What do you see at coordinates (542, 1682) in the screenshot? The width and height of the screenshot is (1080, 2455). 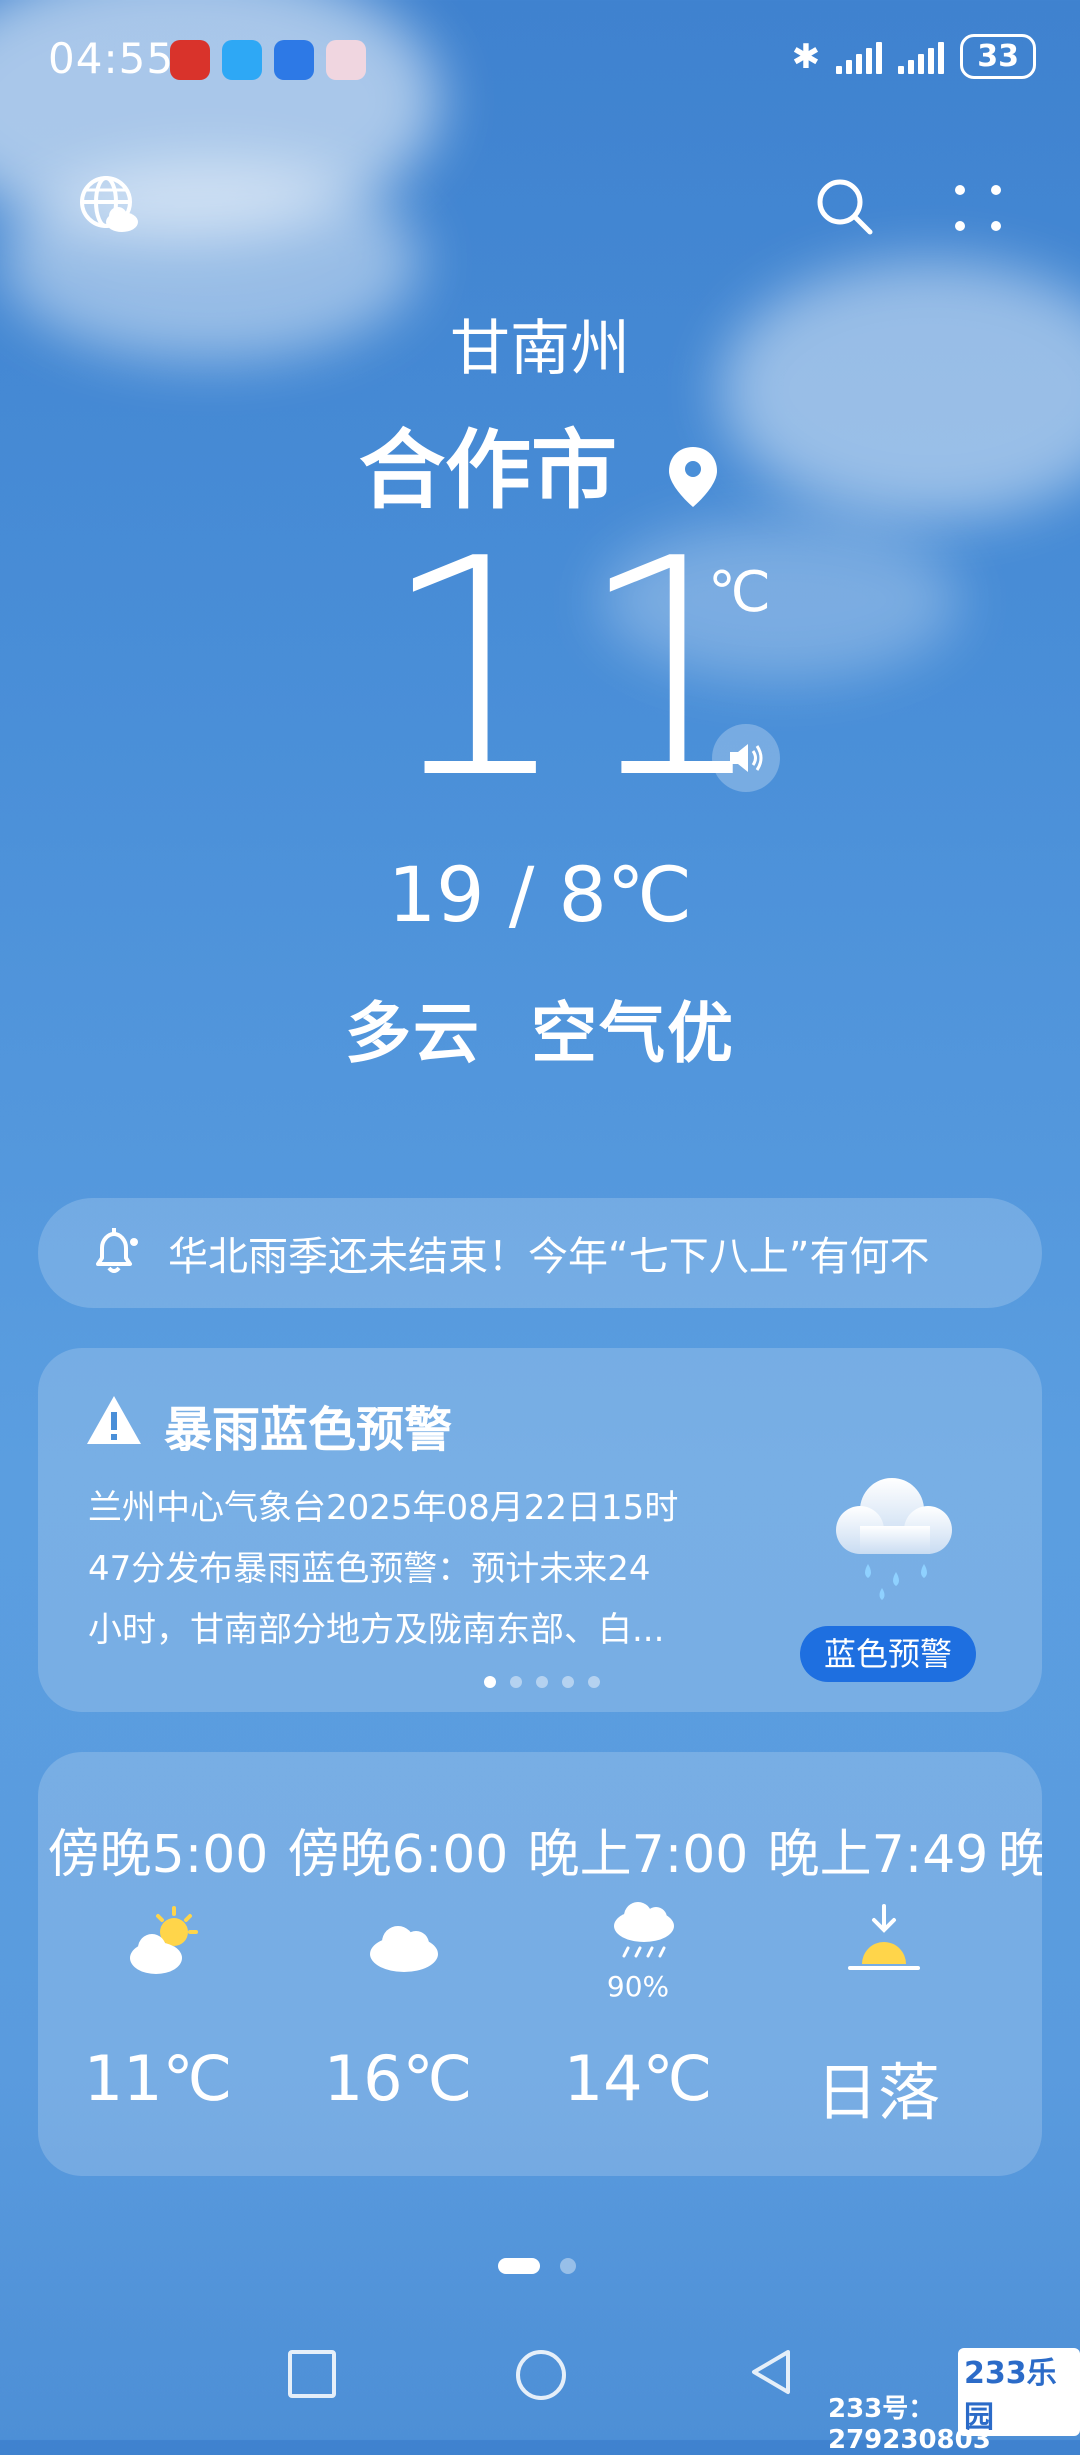 I see `warning-page-indicator` at bounding box center [542, 1682].